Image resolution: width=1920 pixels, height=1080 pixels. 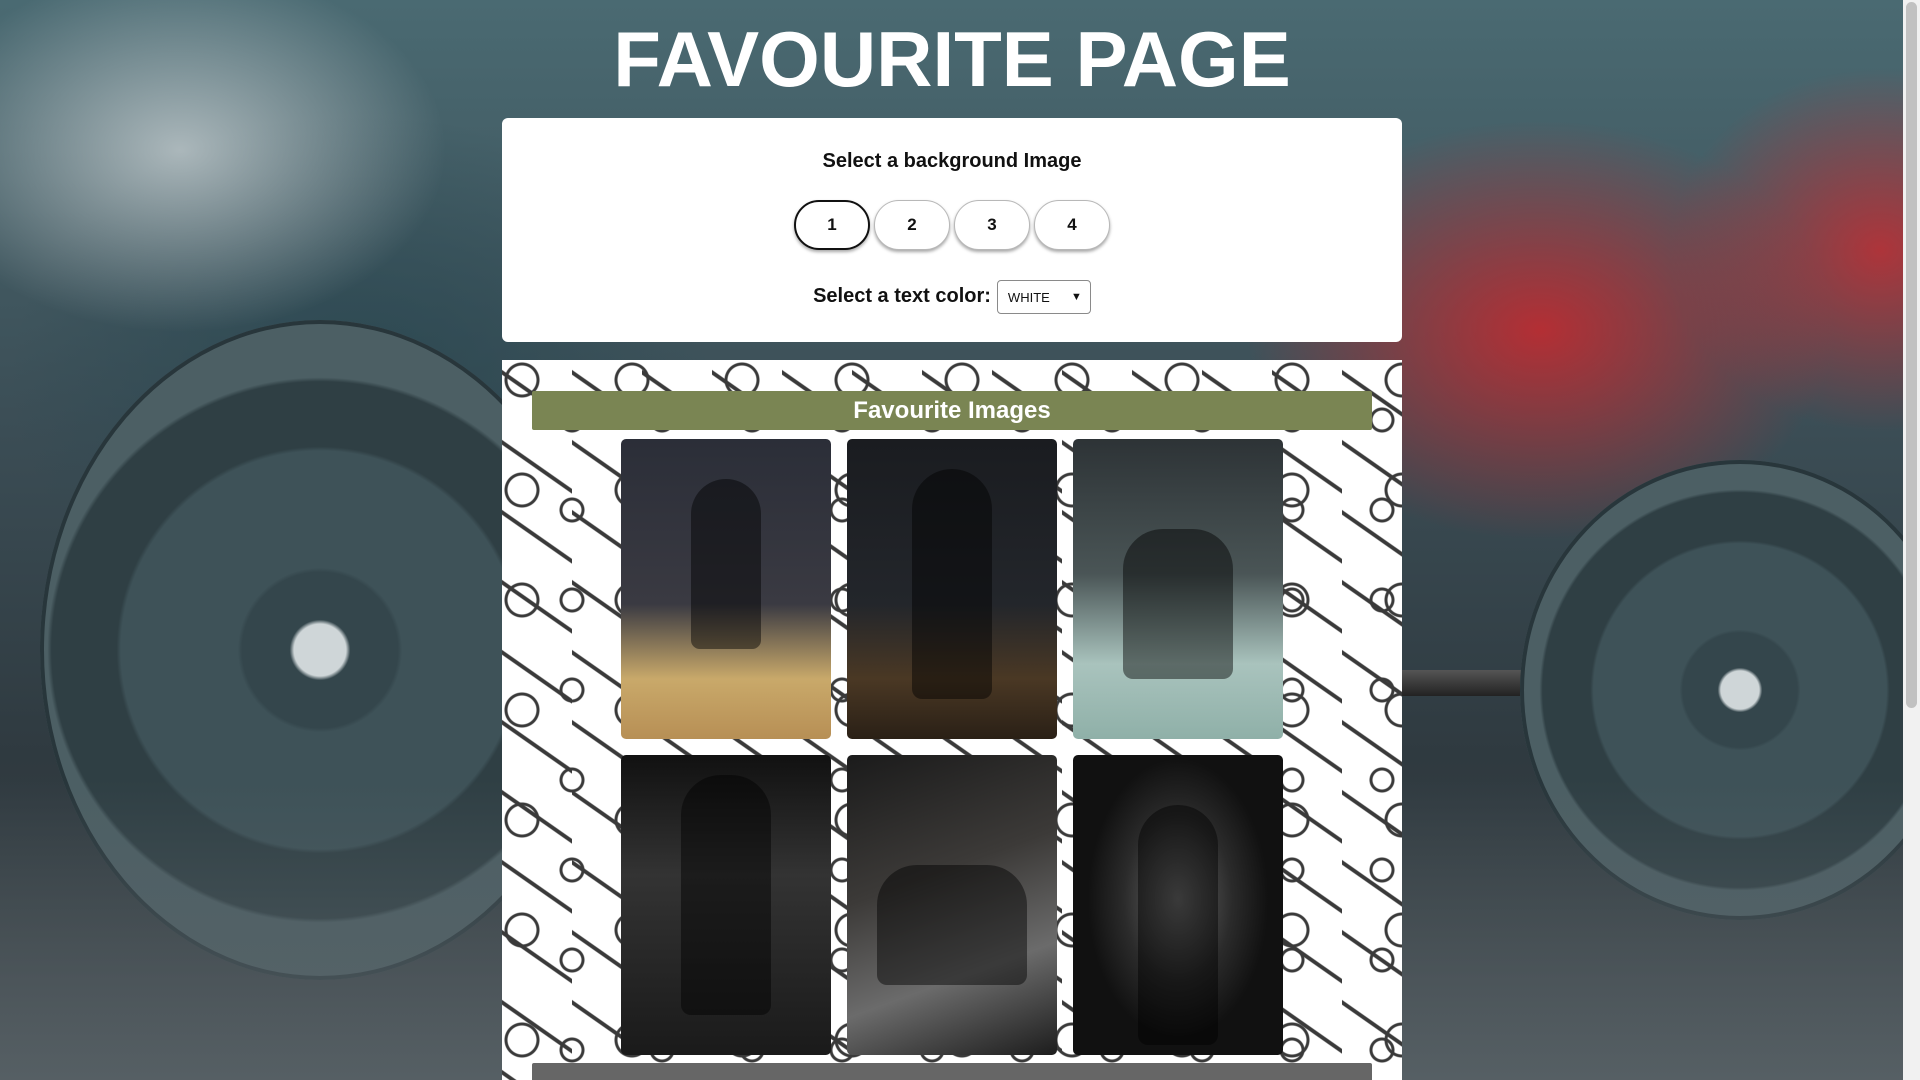 I want to click on footer-bar, so click(x=952, y=1071).